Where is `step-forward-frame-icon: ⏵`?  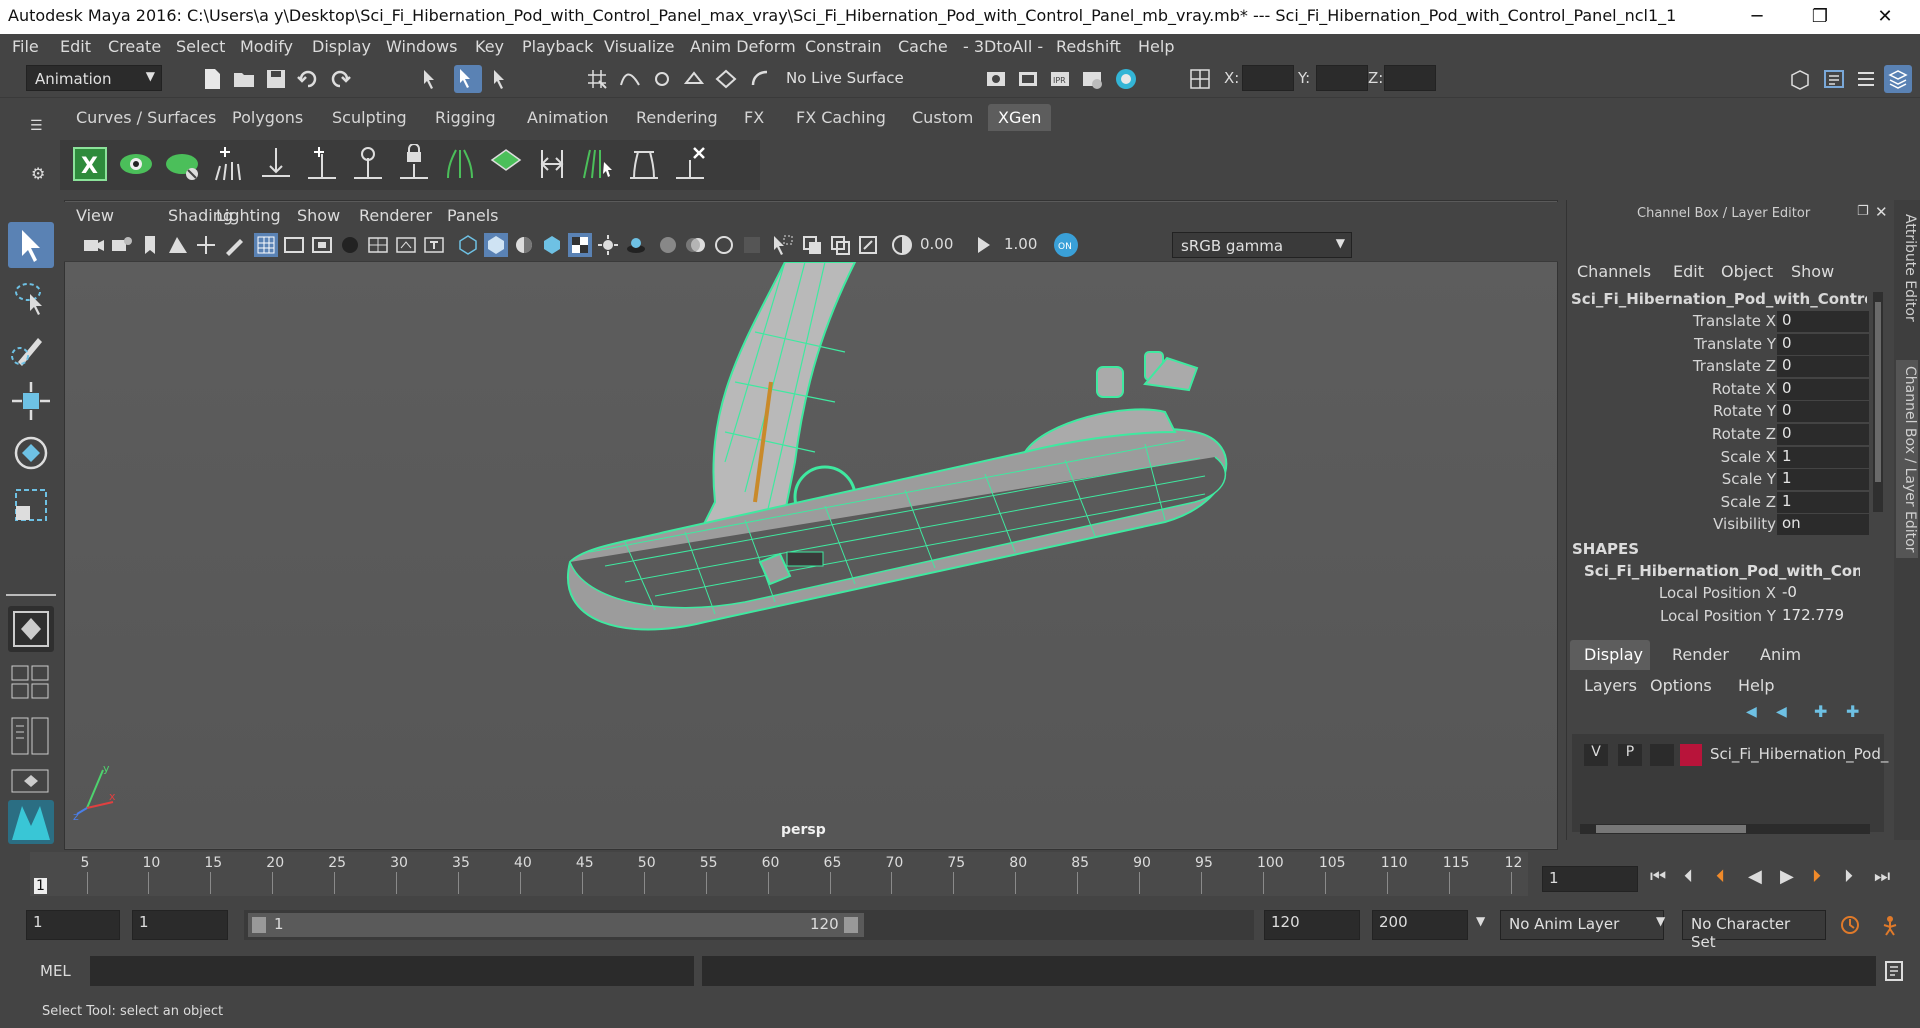 step-forward-frame-icon: ⏵ is located at coordinates (1848, 876).